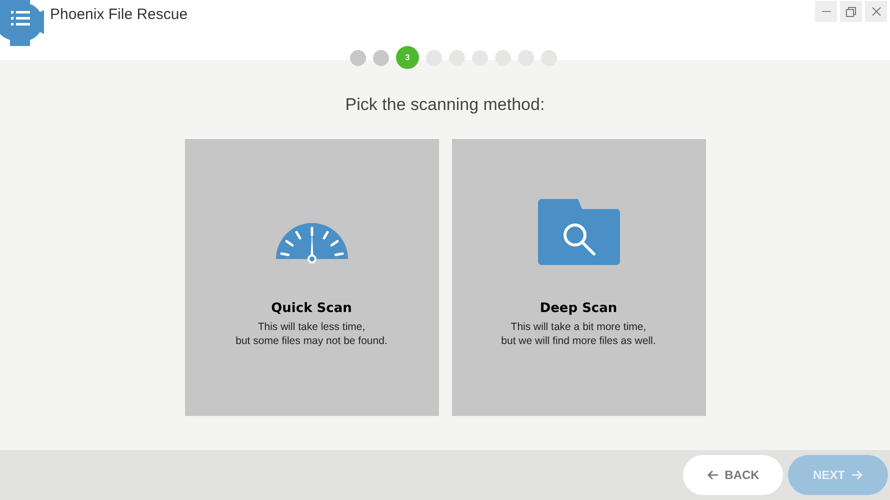  Describe the element at coordinates (578, 334) in the screenshot. I see `option-description: This will take a bit more time, but we will find more files as well.` at that location.